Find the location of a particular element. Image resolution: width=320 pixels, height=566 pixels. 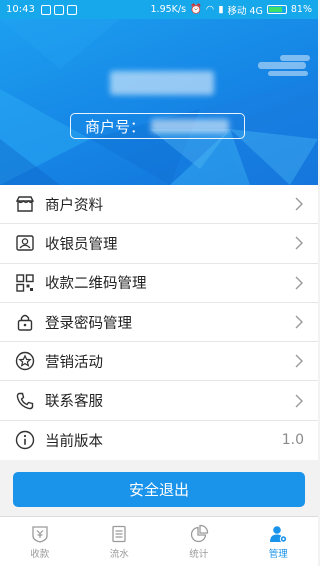

qr-code-icon is located at coordinates (25, 283).